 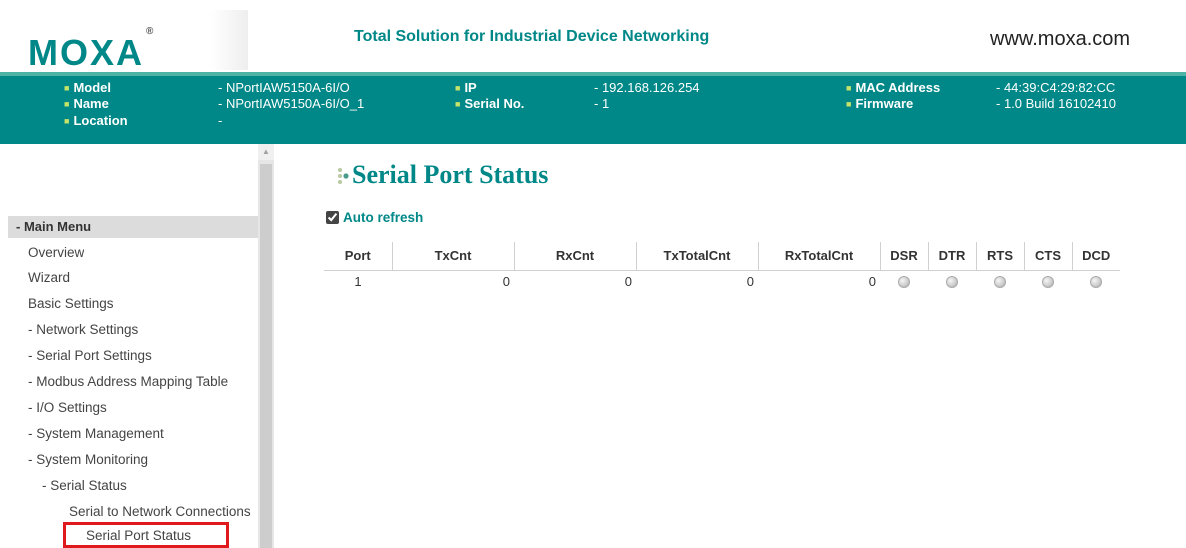 I want to click on dcd-led-off-icon, so click(x=1096, y=282).